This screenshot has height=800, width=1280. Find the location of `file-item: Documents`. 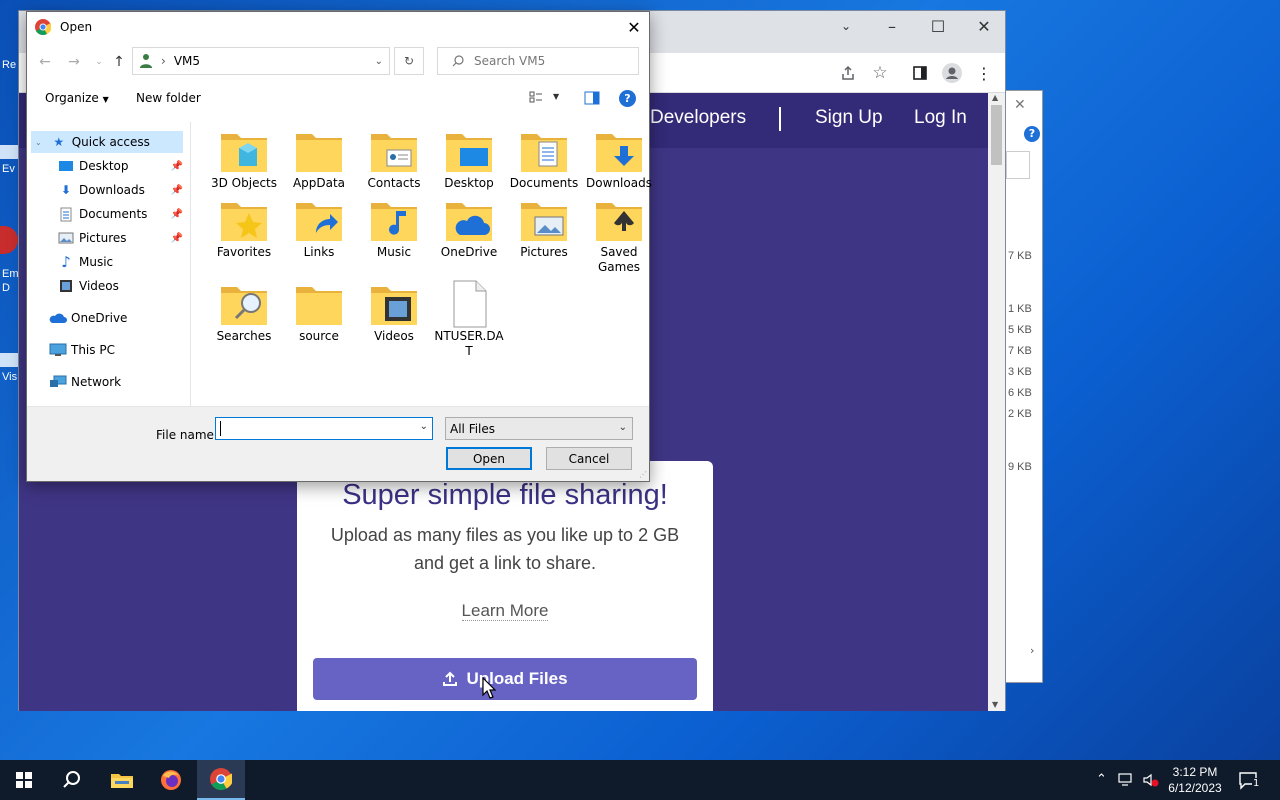

file-item: Documents is located at coordinates (544, 158).